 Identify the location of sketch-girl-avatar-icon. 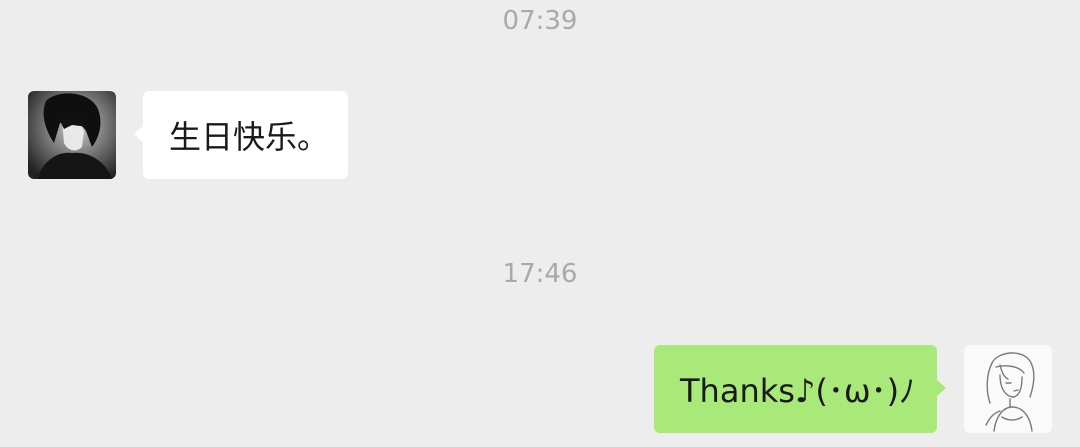
(1008, 389).